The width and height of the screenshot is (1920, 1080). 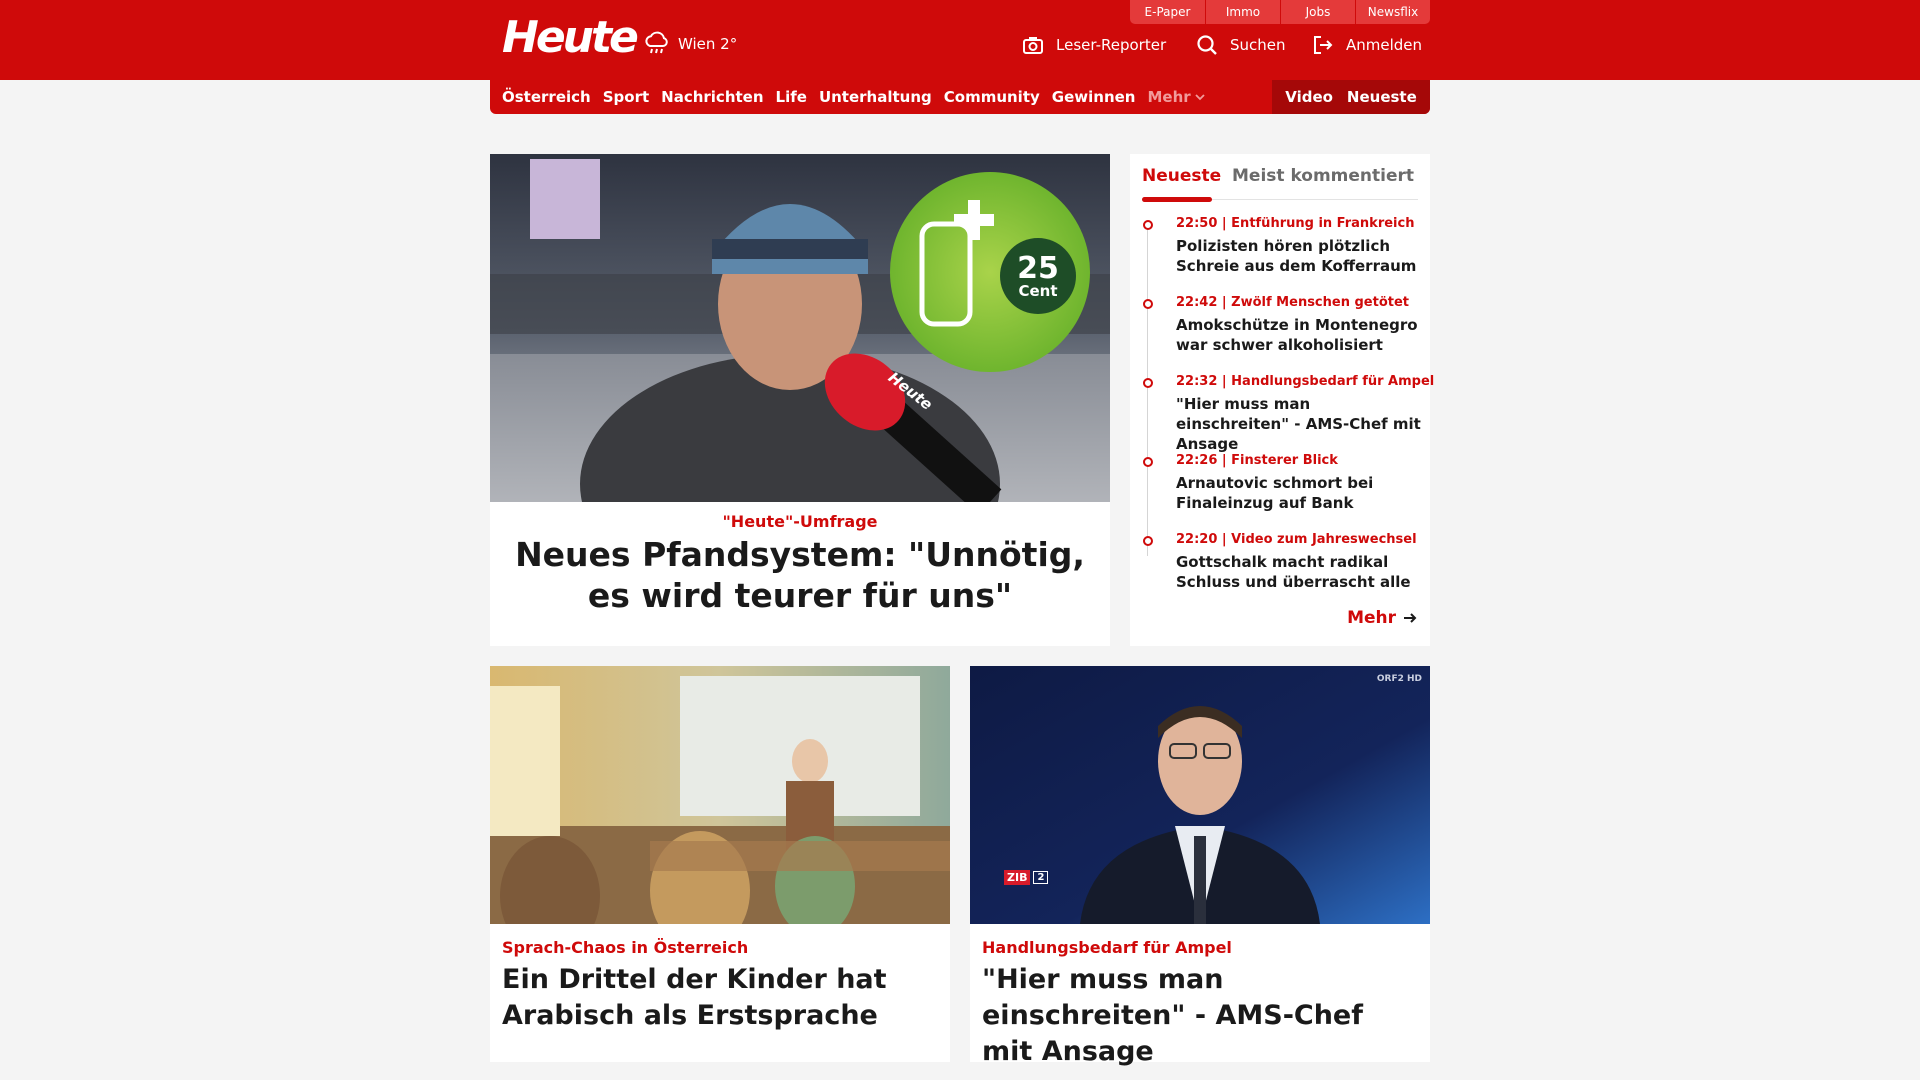 I want to click on weather-text: Wien 2°, so click(x=708, y=44).